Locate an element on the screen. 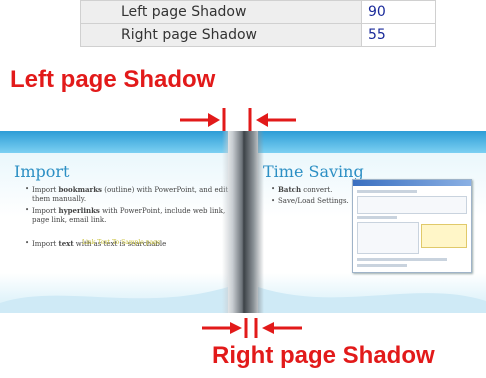 Image resolution: width=486 pixels, height=378 pixels. list-item: Save/Load Settings. is located at coordinates (312, 201).